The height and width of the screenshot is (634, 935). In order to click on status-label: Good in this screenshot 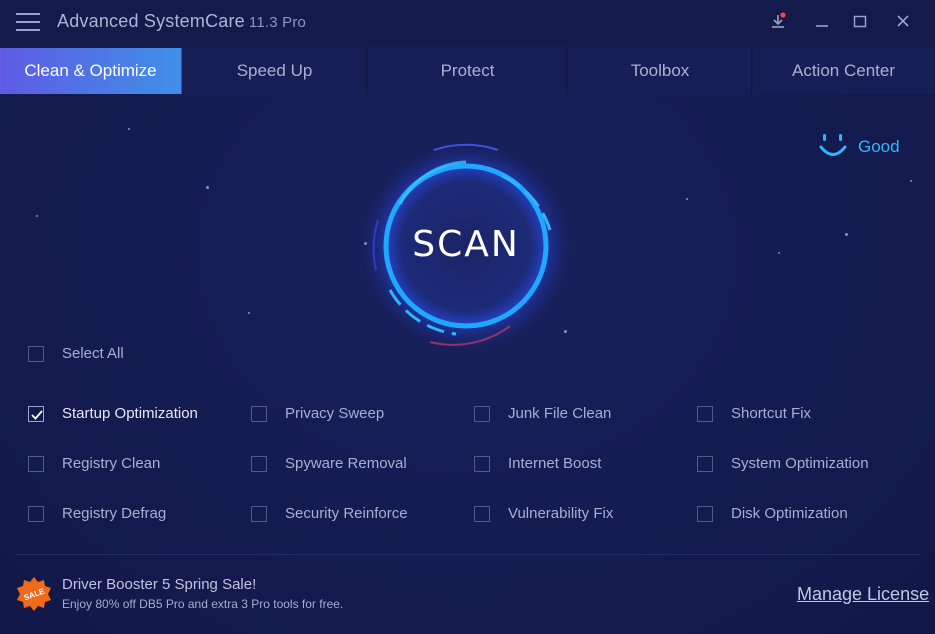, I will do `click(879, 146)`.